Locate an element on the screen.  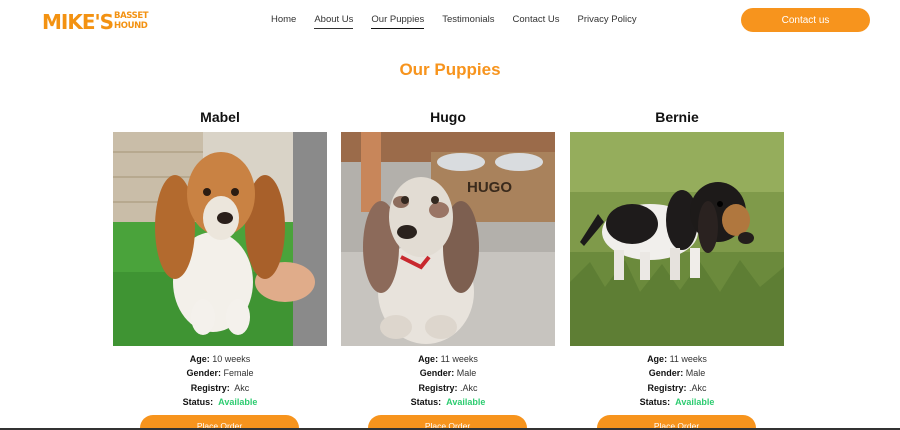
puppy-details: Age: 10 weeks Gender: Female Registry is located at coordinates (220, 380).